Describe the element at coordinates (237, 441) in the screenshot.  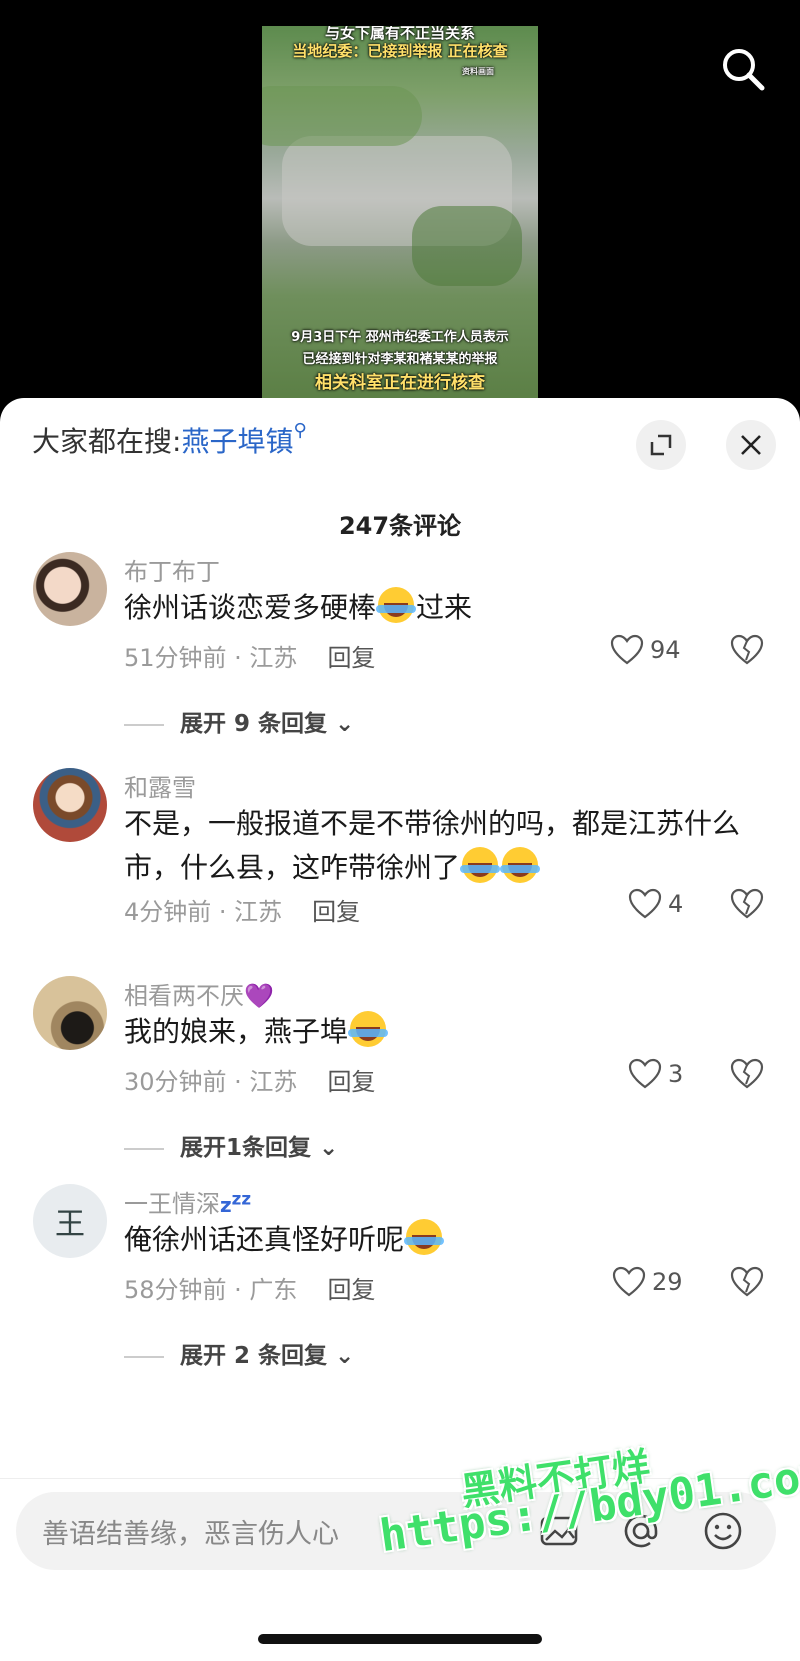
I see `hot-search-keyword: 燕子埠镇` at that location.